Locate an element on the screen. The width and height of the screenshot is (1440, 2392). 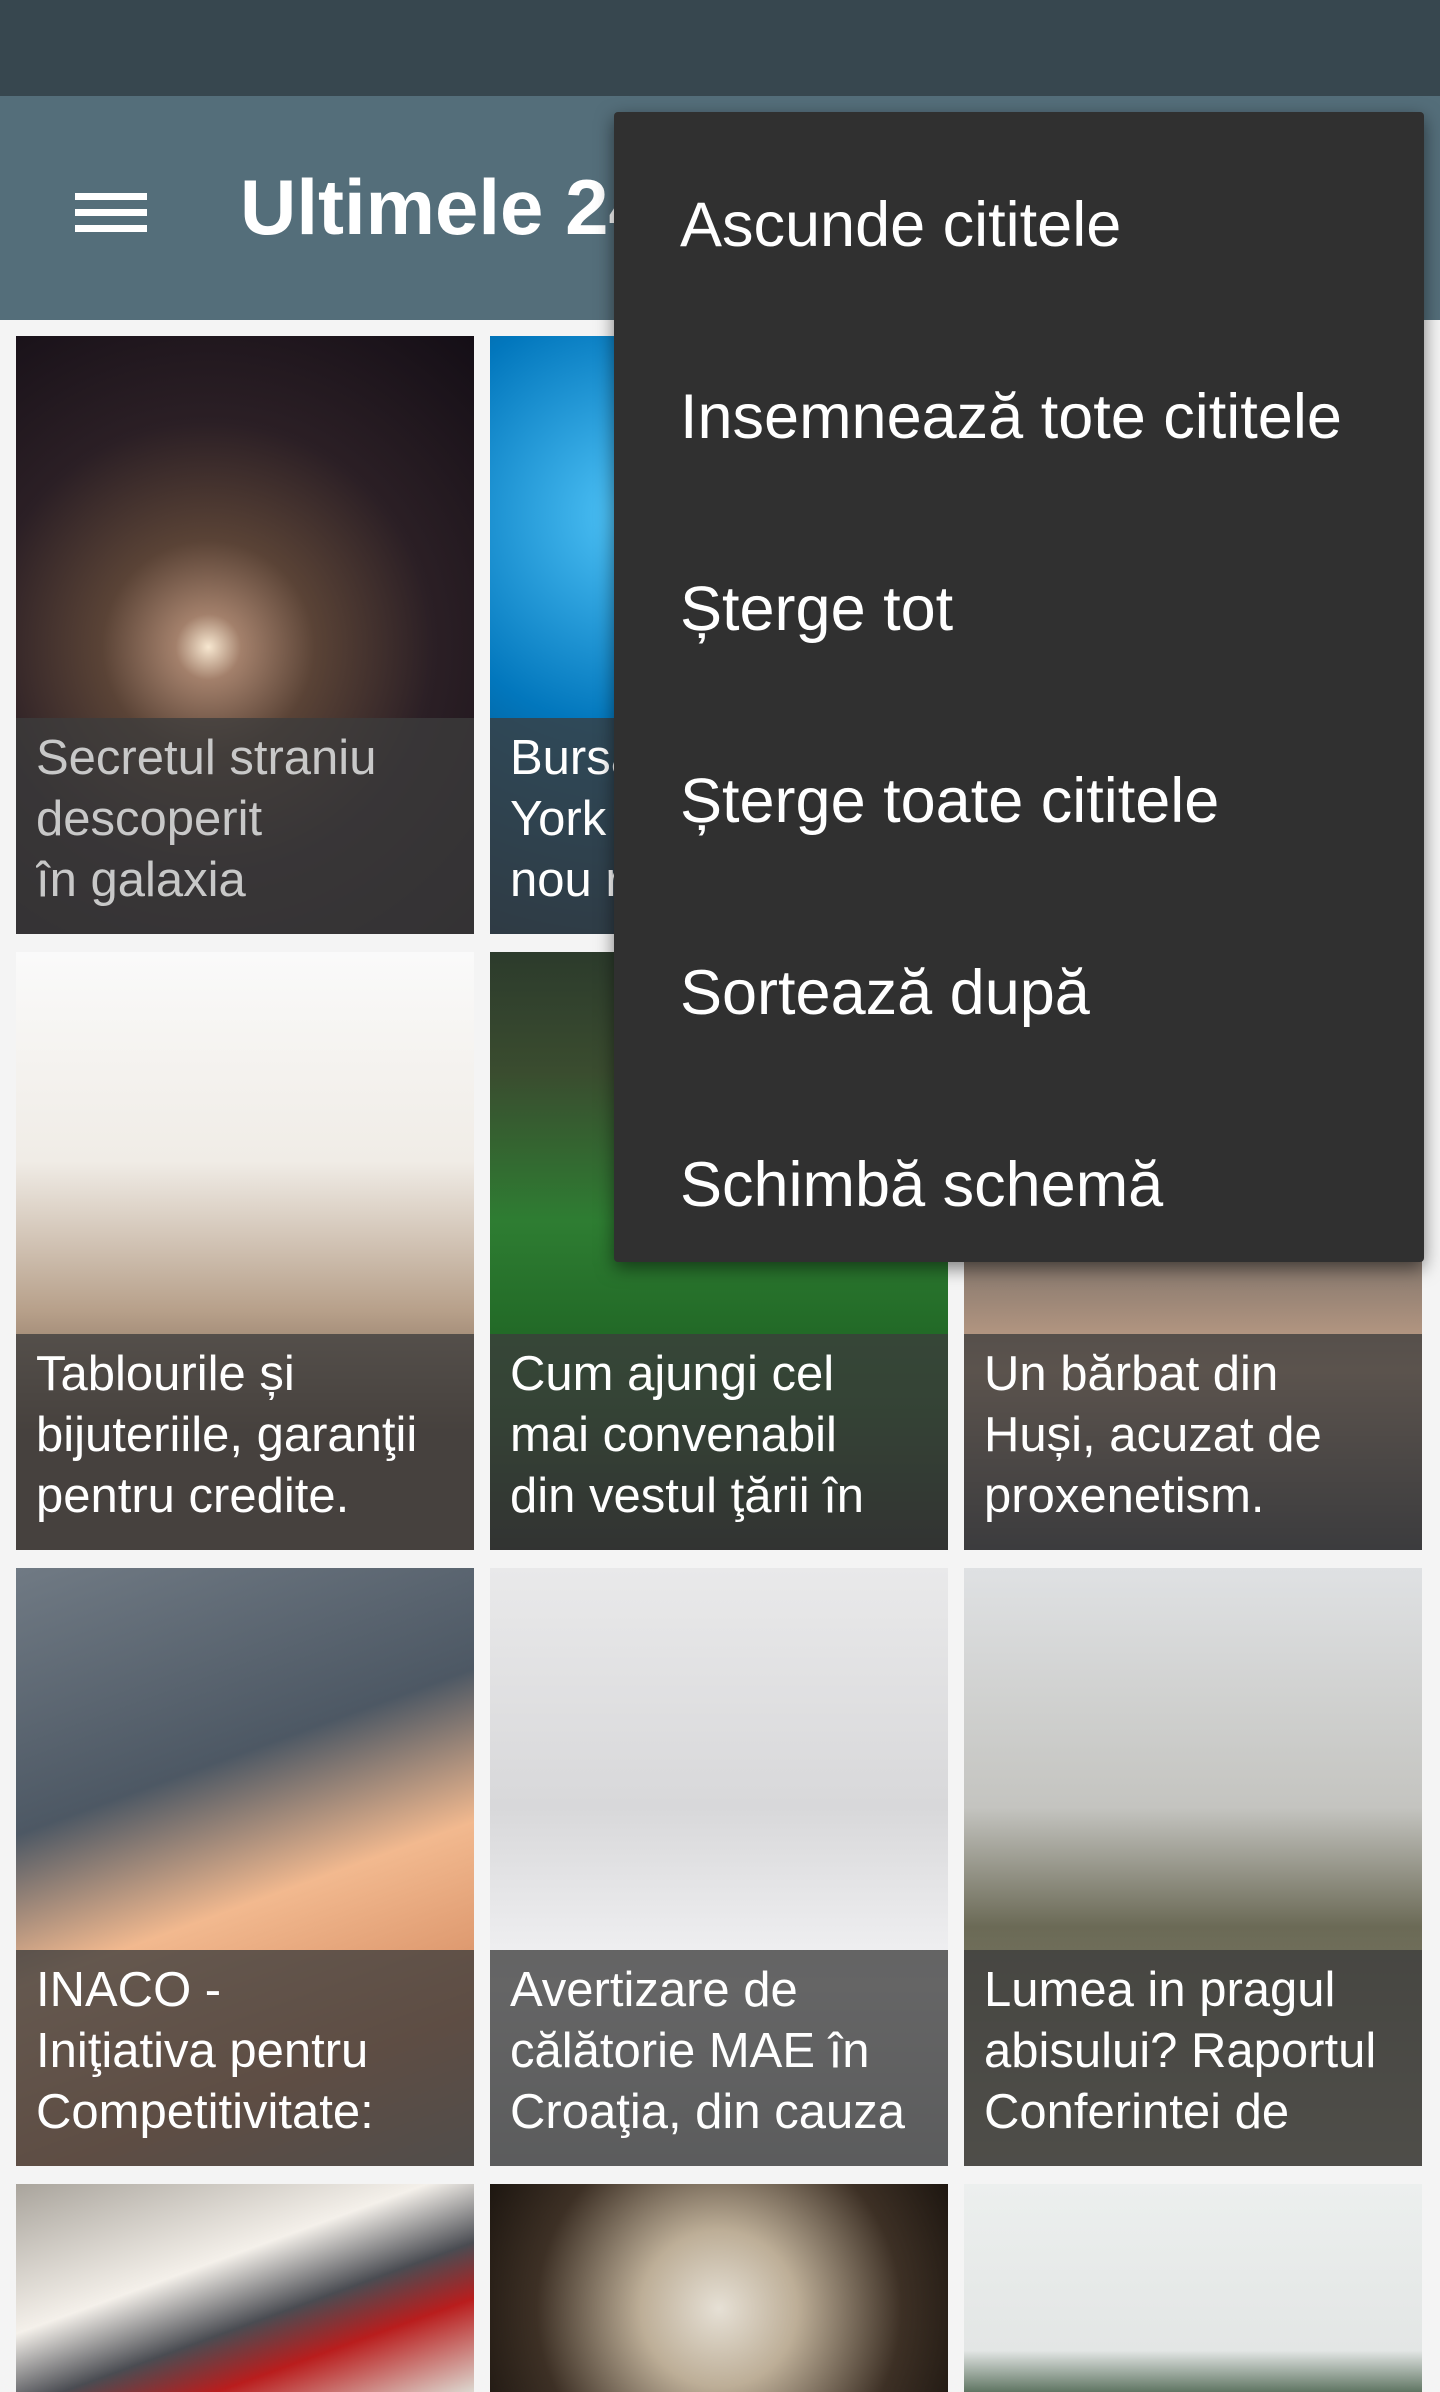
article-title-line: Iniţiativa pentru is located at coordinates (202, 2051).